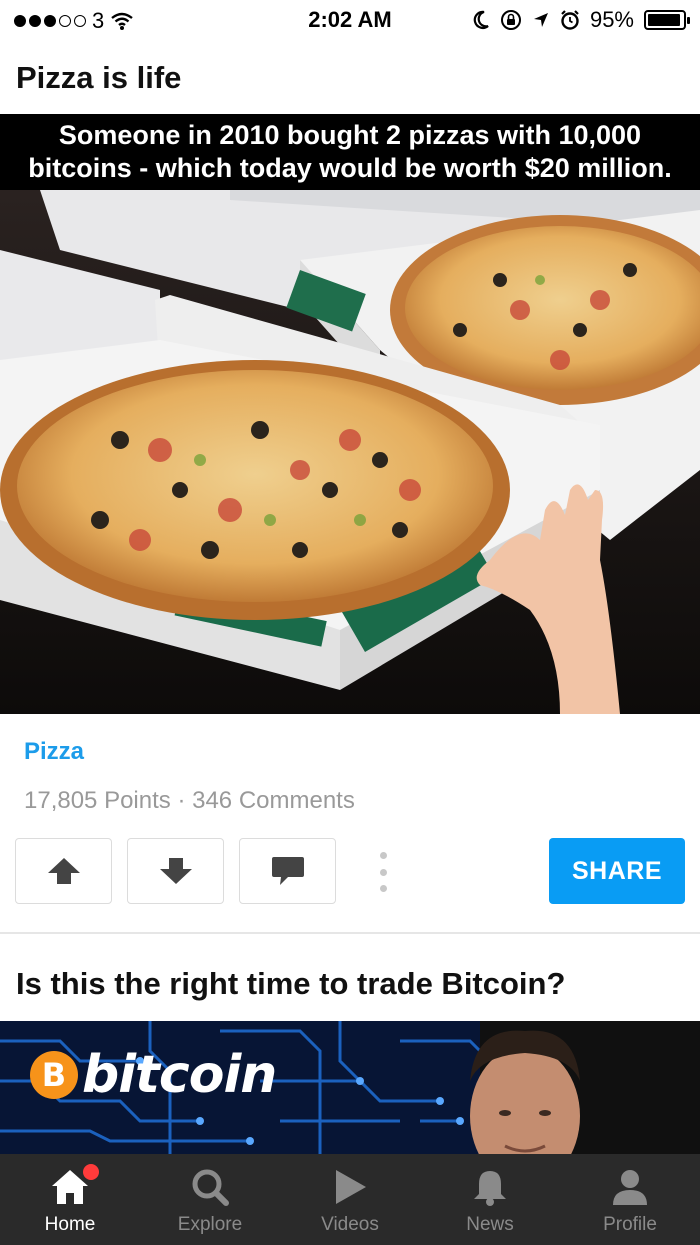  I want to click on bitcoin-coin-icon: B, so click(54, 1075).